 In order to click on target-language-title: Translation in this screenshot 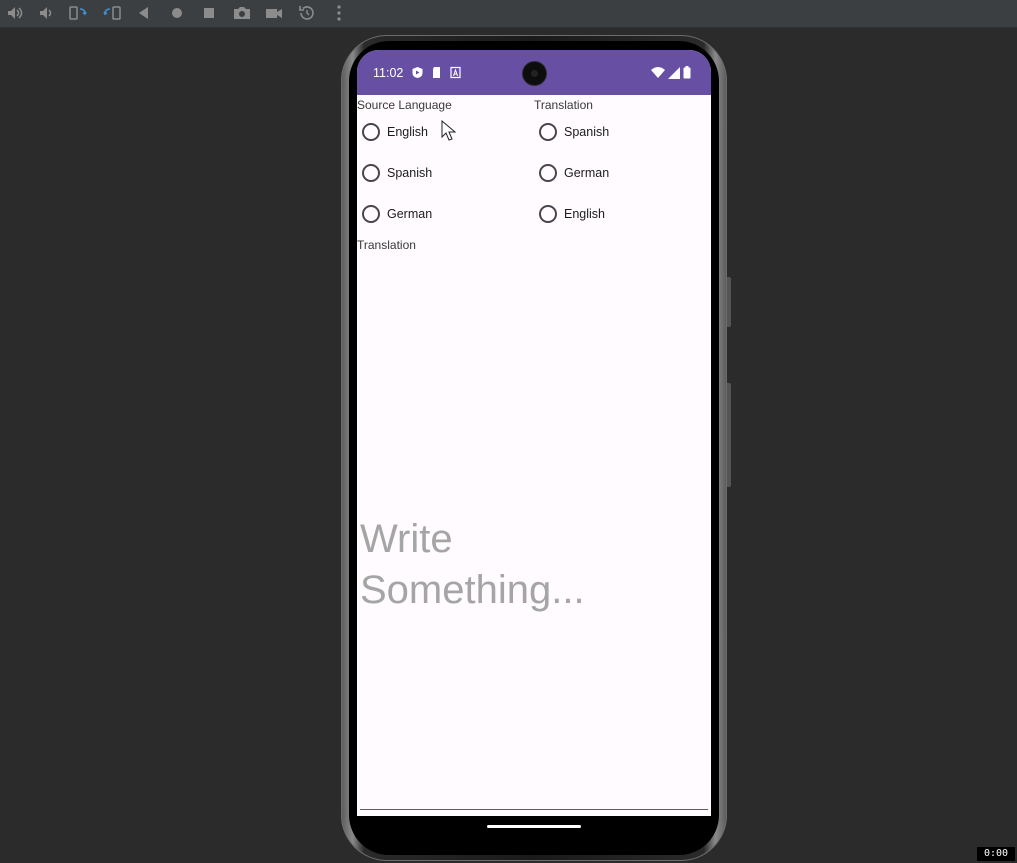, I will do `click(563, 105)`.